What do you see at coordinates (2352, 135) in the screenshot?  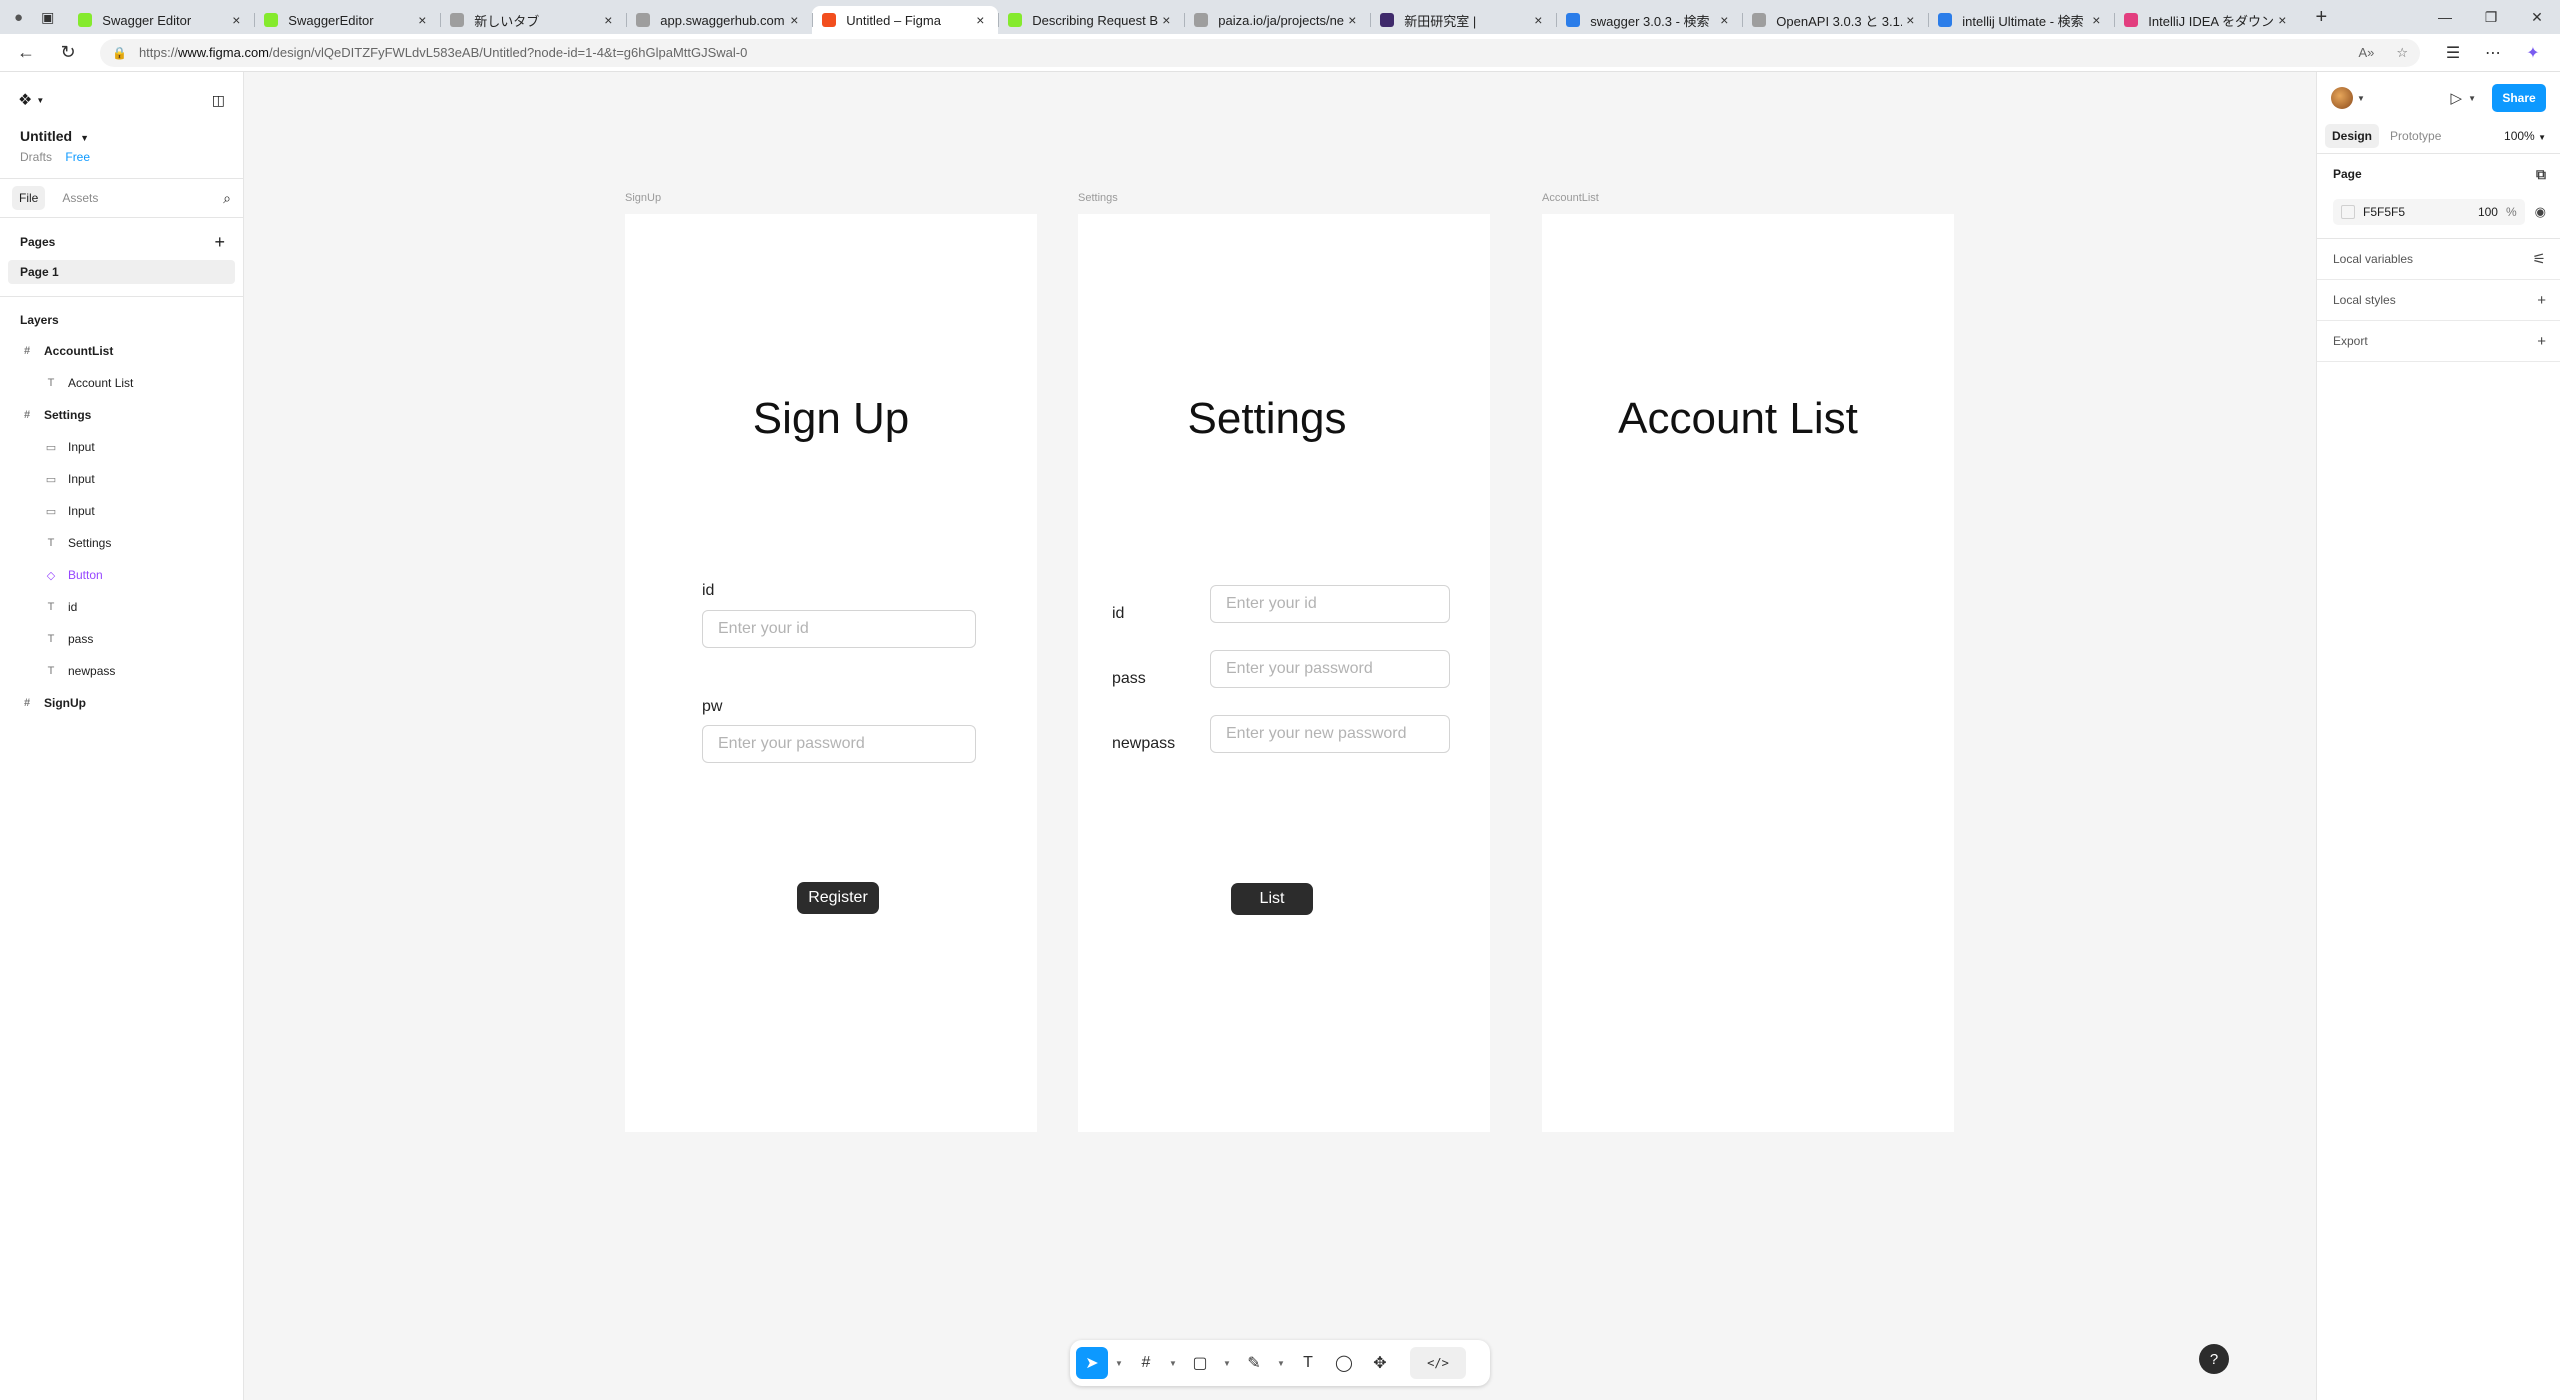 I see `tab-design: Design` at bounding box center [2352, 135].